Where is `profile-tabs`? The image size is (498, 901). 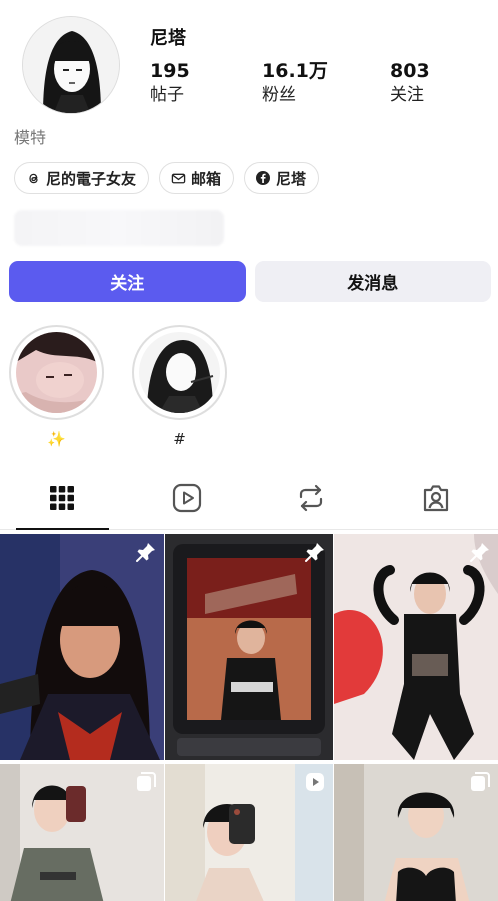
profile-tabs is located at coordinates (249, 500).